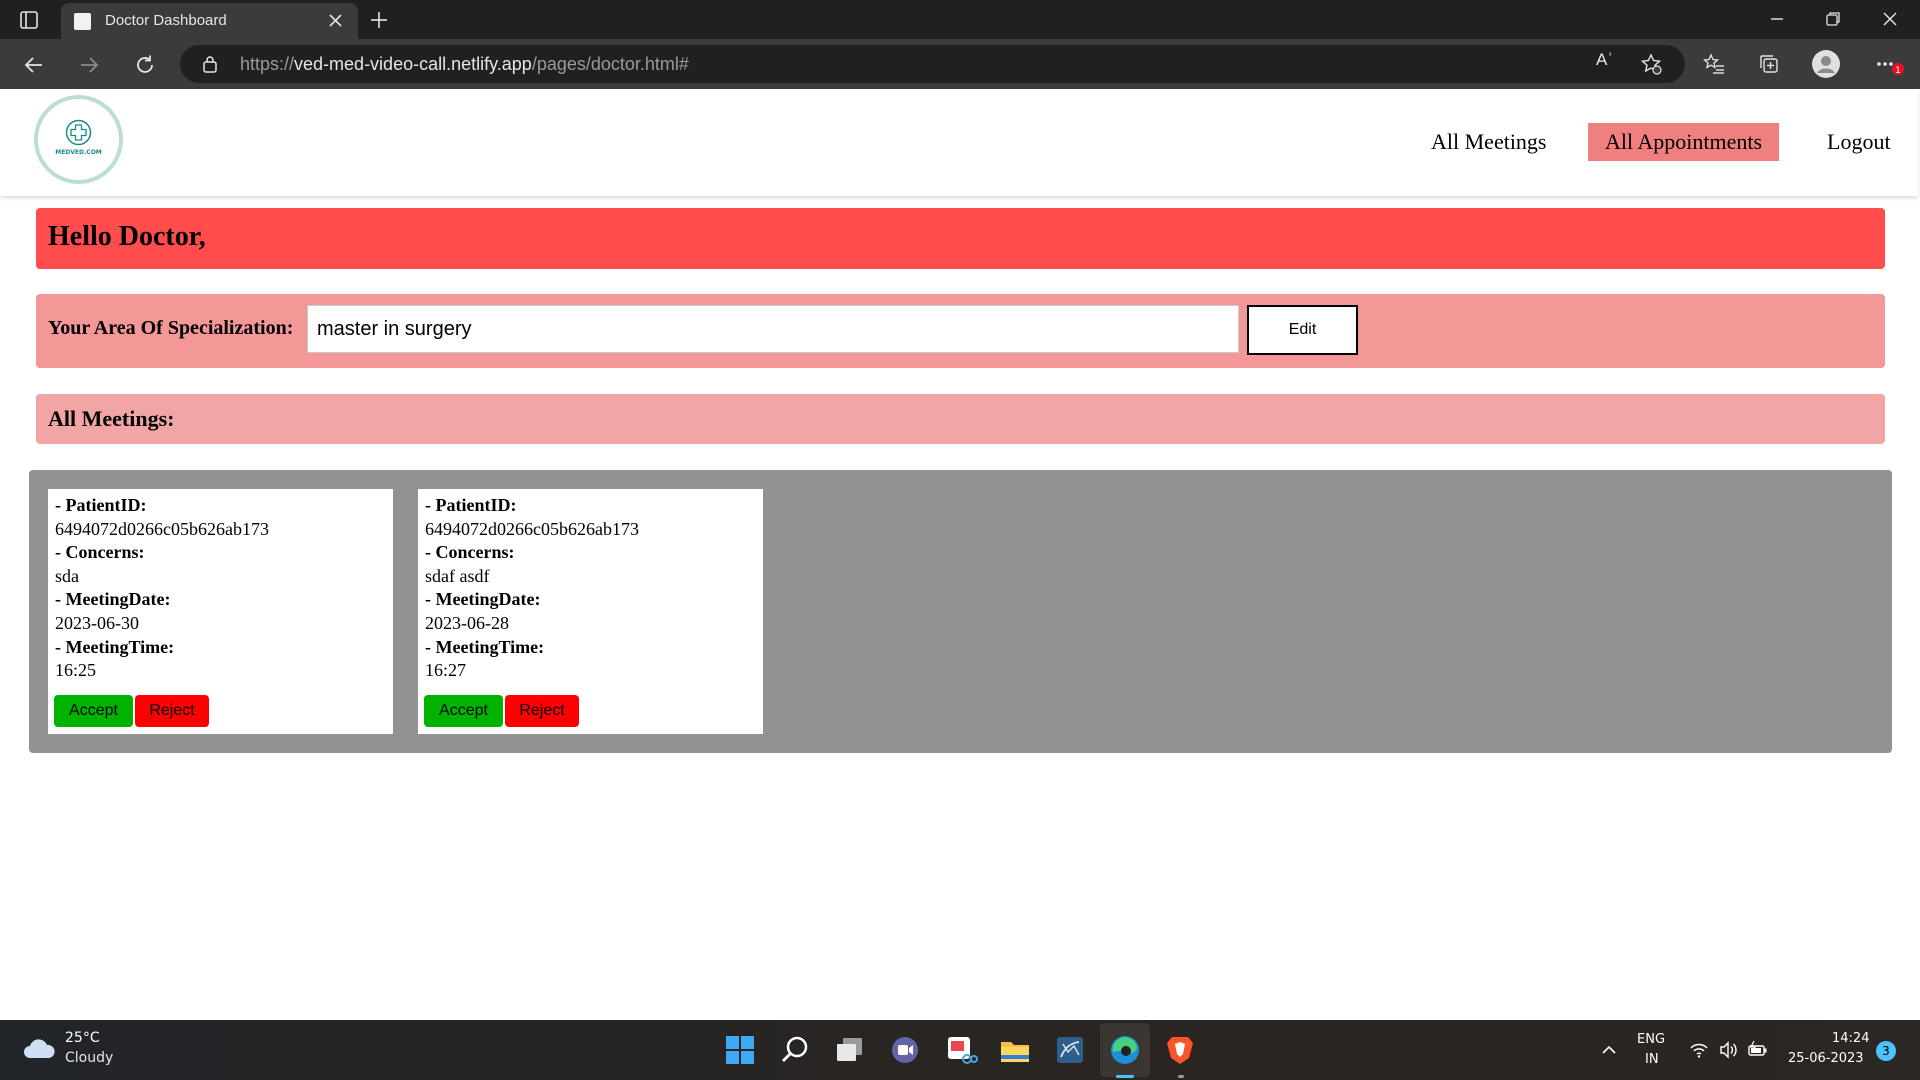 This screenshot has height=1080, width=1920. I want to click on site-logo: MEDVED.COM, so click(78, 139).